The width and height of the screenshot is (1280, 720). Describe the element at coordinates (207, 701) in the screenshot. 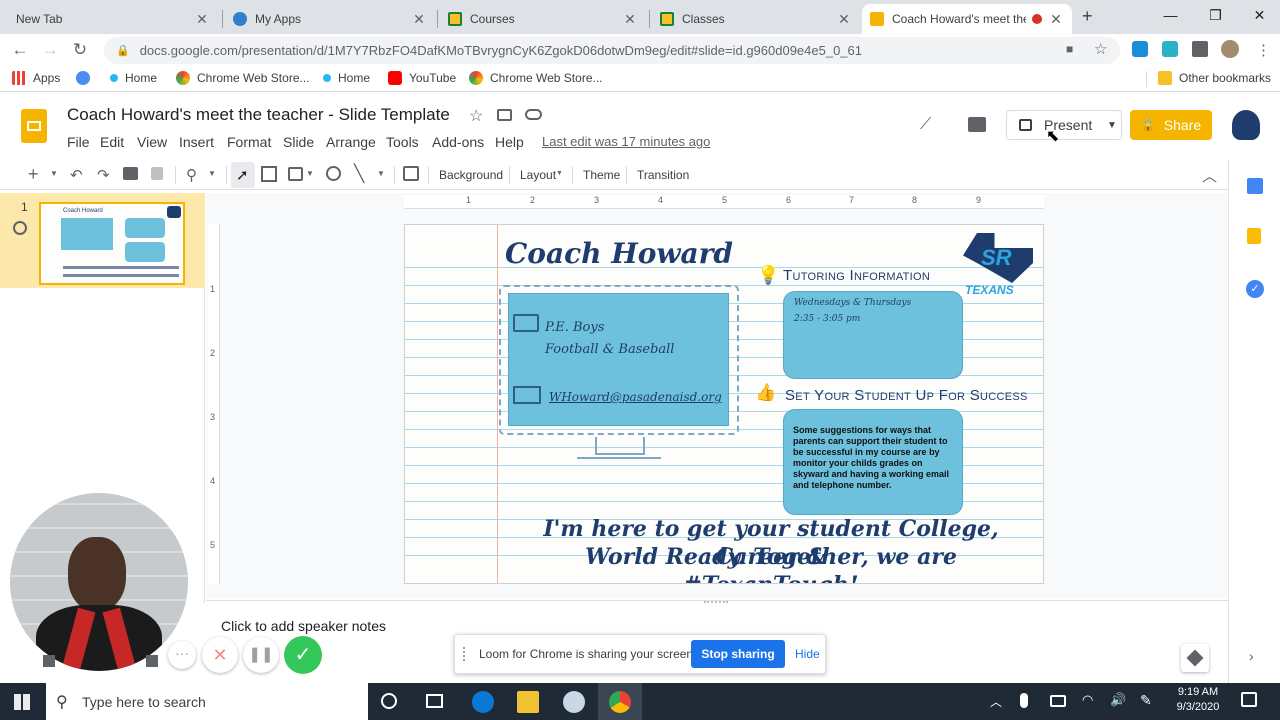

I see `taskbar-search-box: ⚲ Type here to search` at that location.